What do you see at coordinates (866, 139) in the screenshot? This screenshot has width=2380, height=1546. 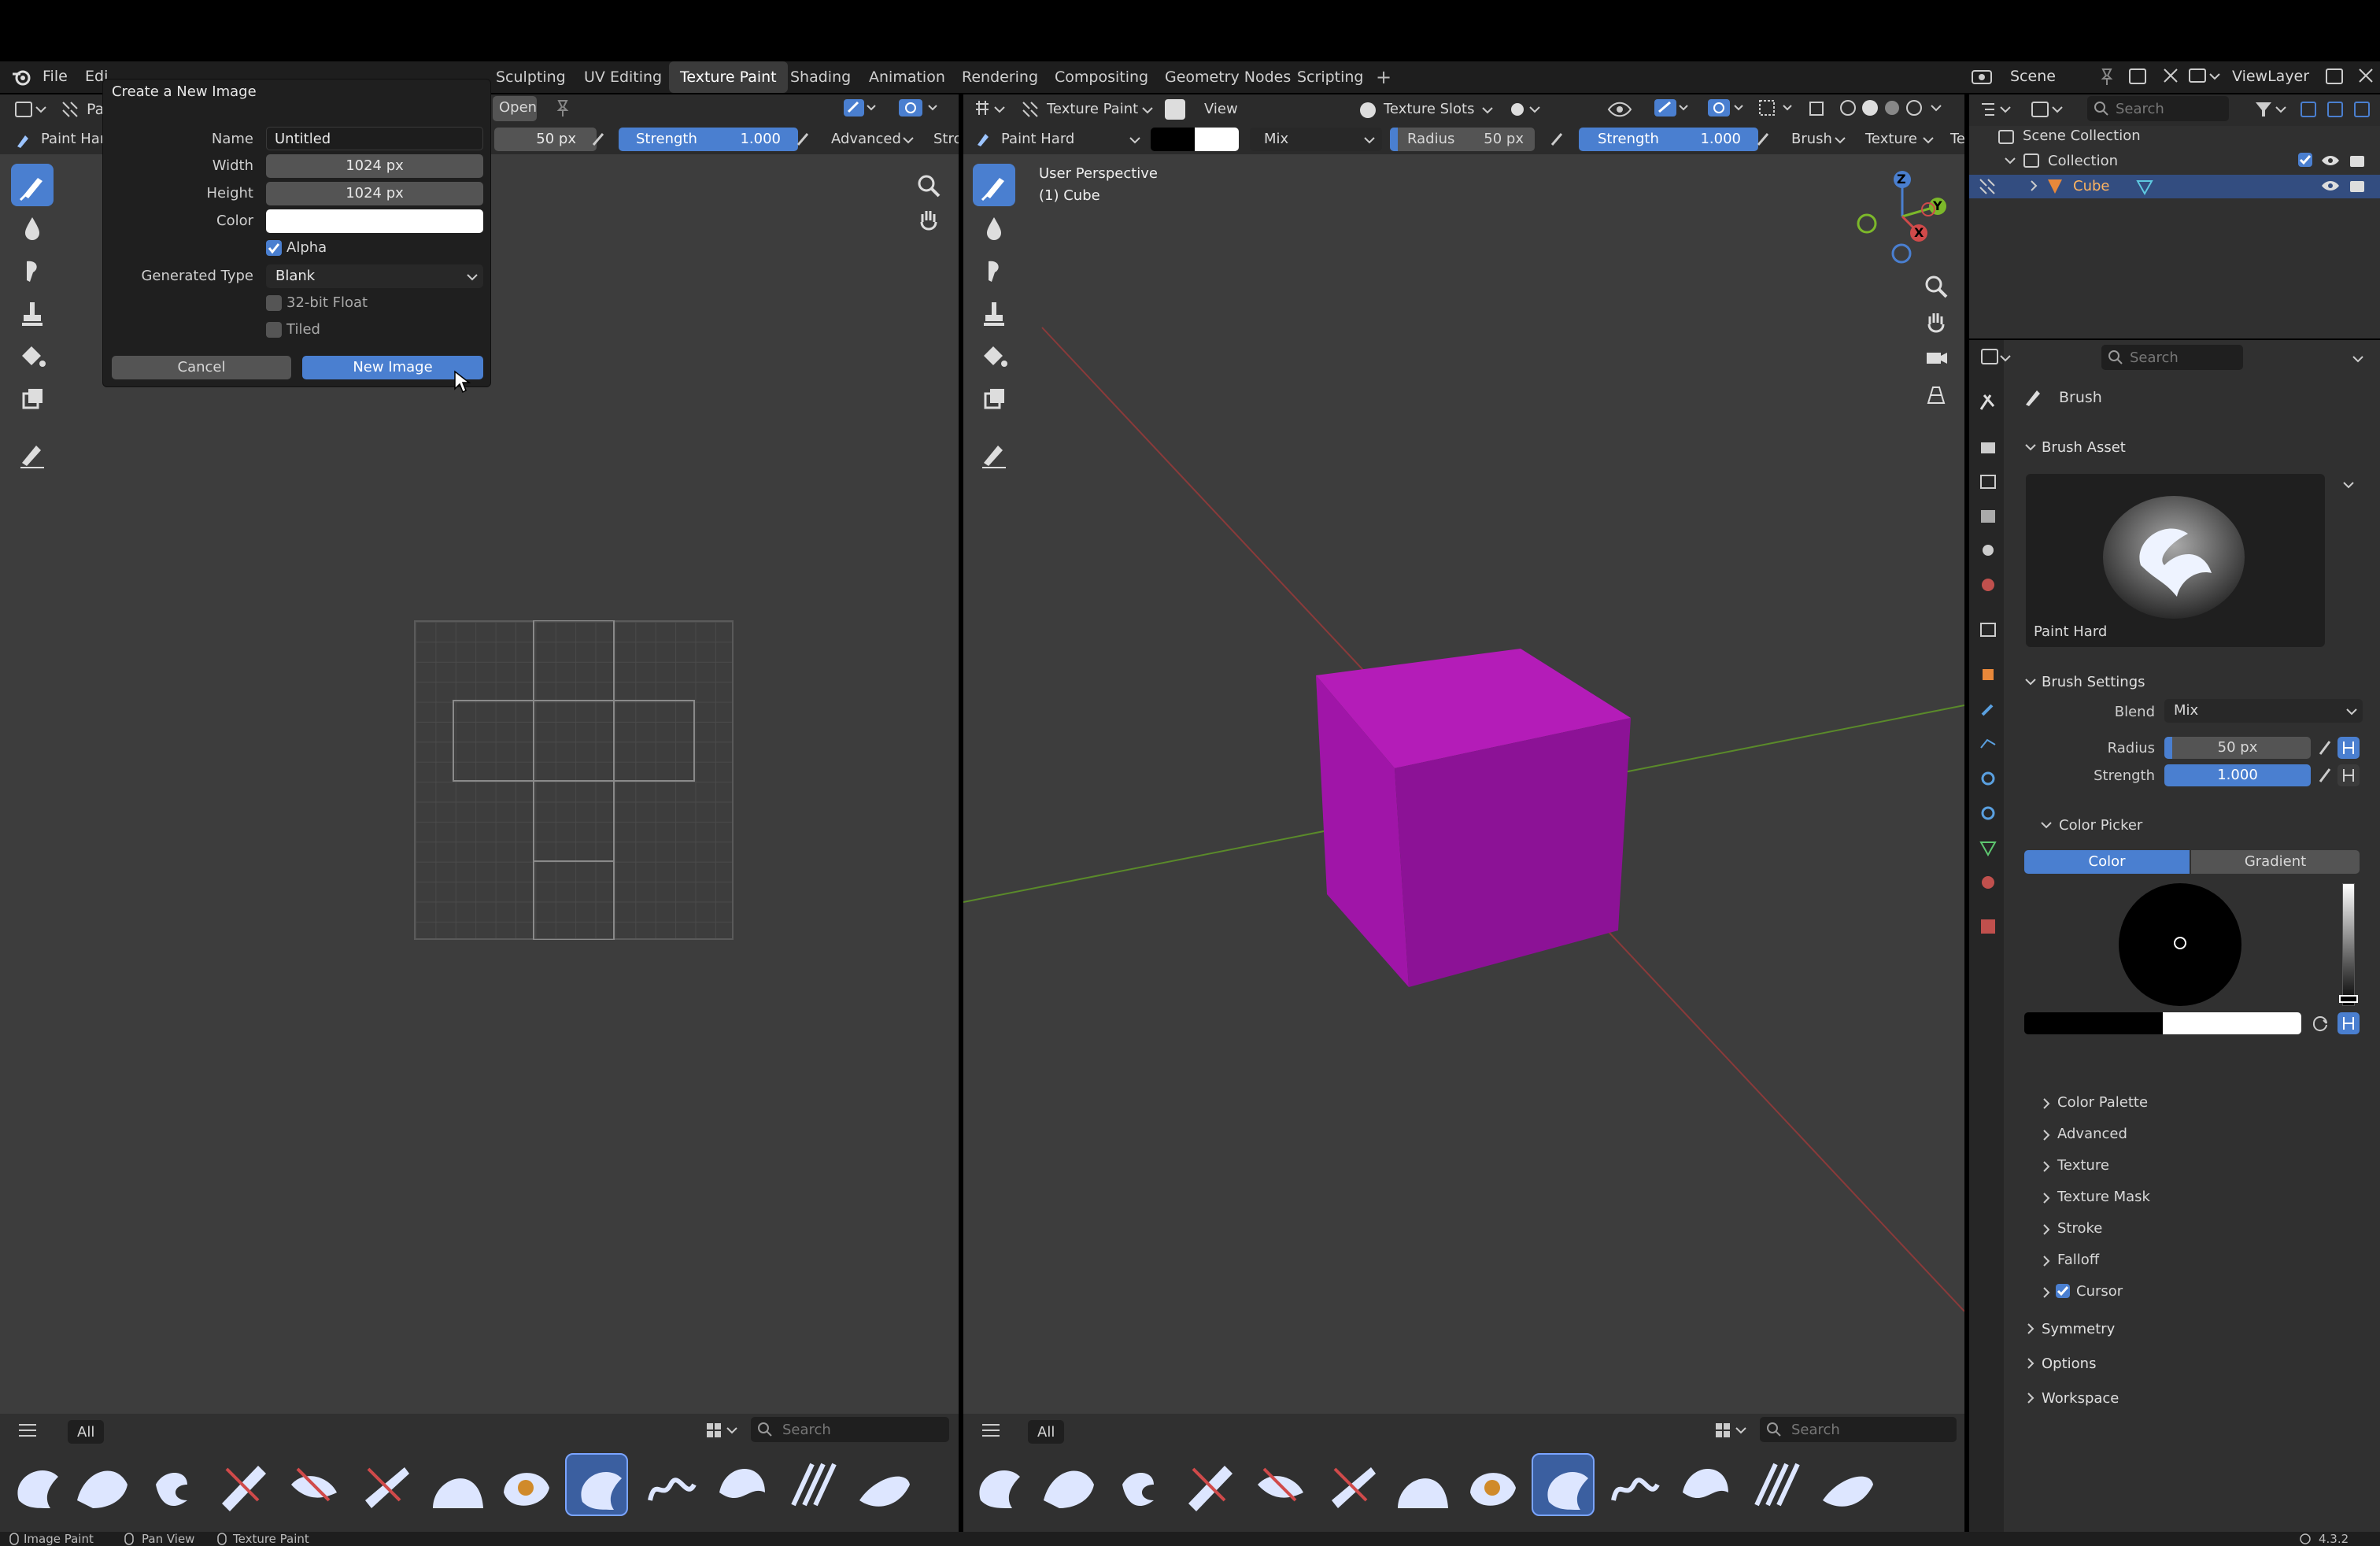 I see `left-advanced-menu: Advanced` at bounding box center [866, 139].